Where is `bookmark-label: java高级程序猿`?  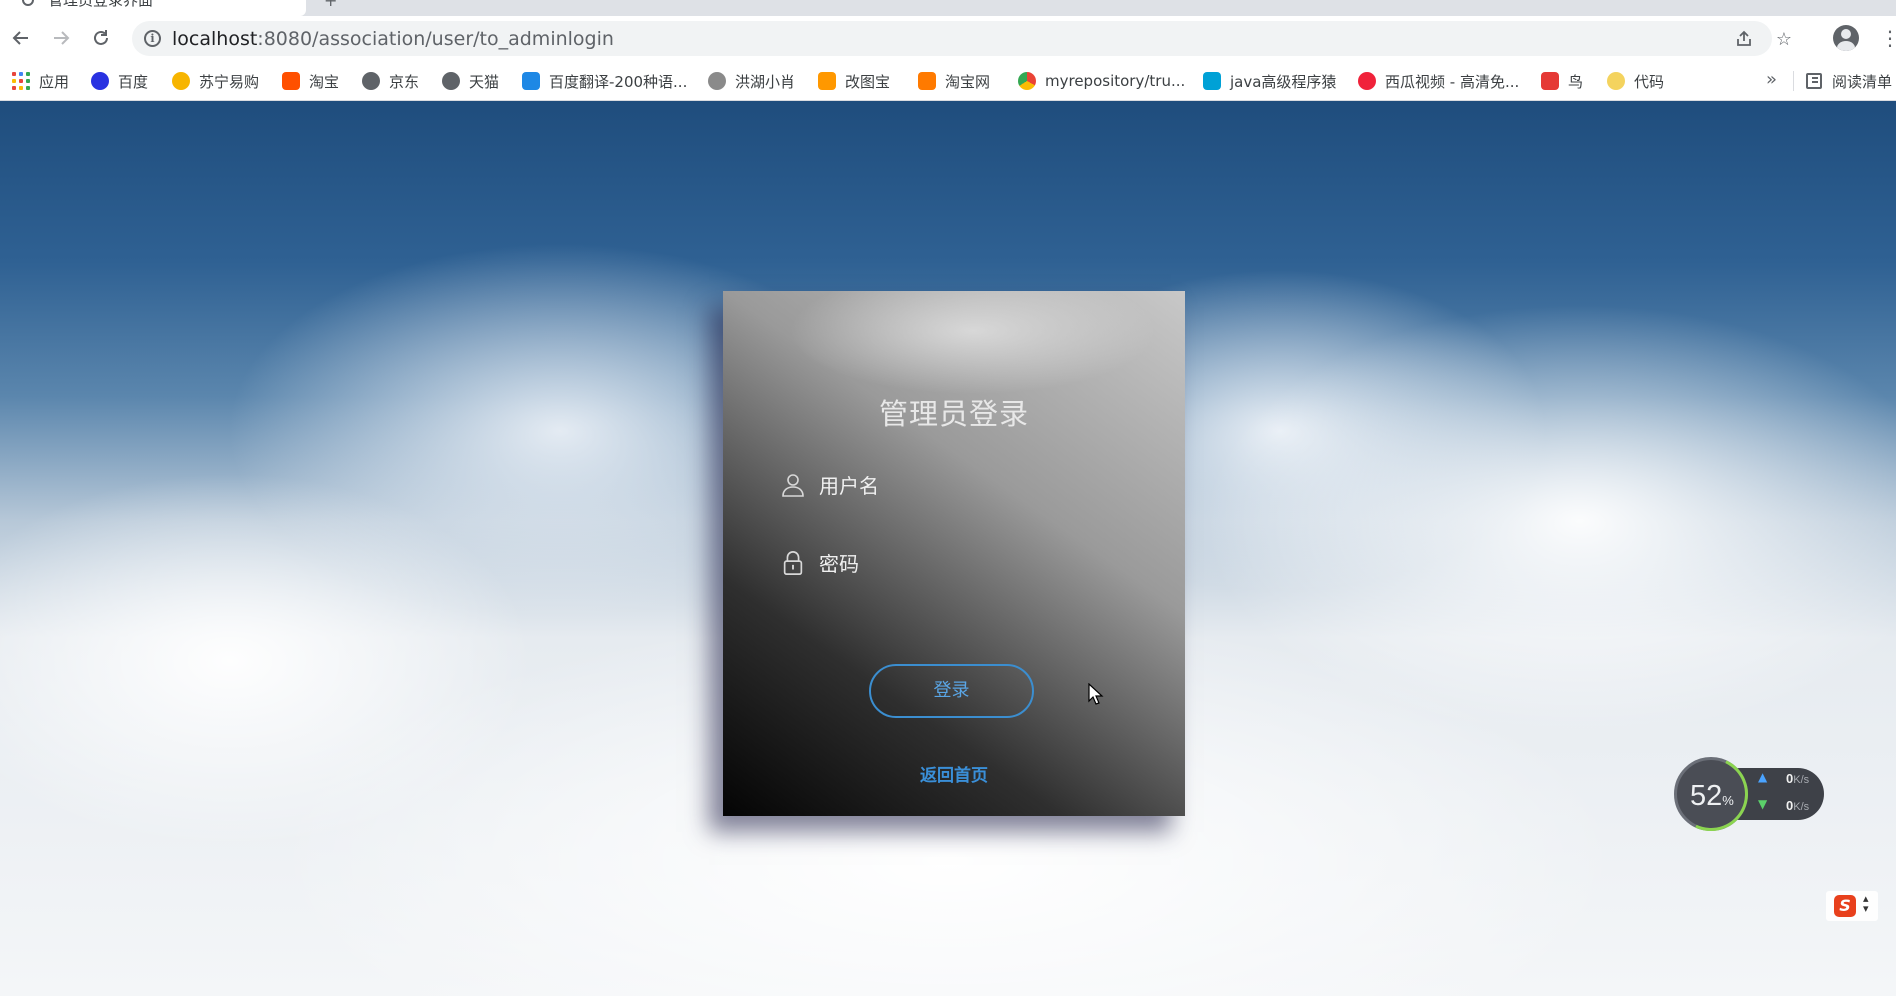 bookmark-label: java高级程序猿 is located at coordinates (1283, 81).